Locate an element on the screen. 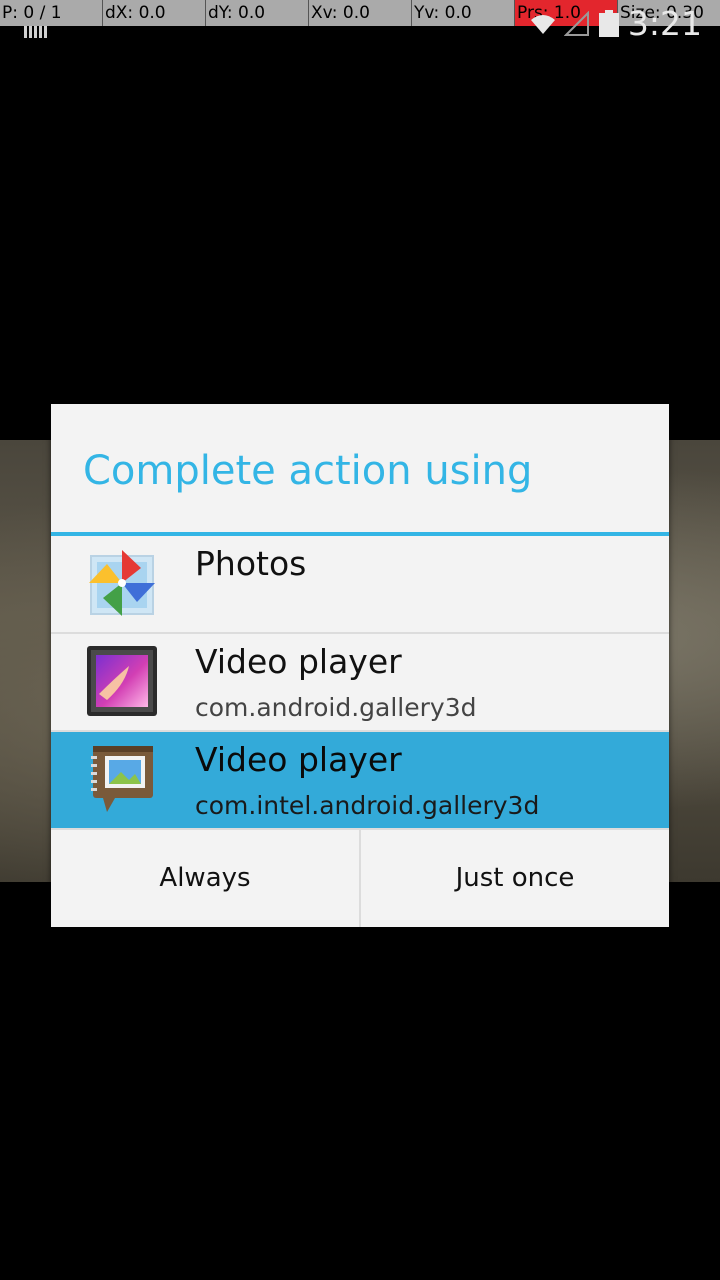  just-once-button: Just once is located at coordinates (515, 878).